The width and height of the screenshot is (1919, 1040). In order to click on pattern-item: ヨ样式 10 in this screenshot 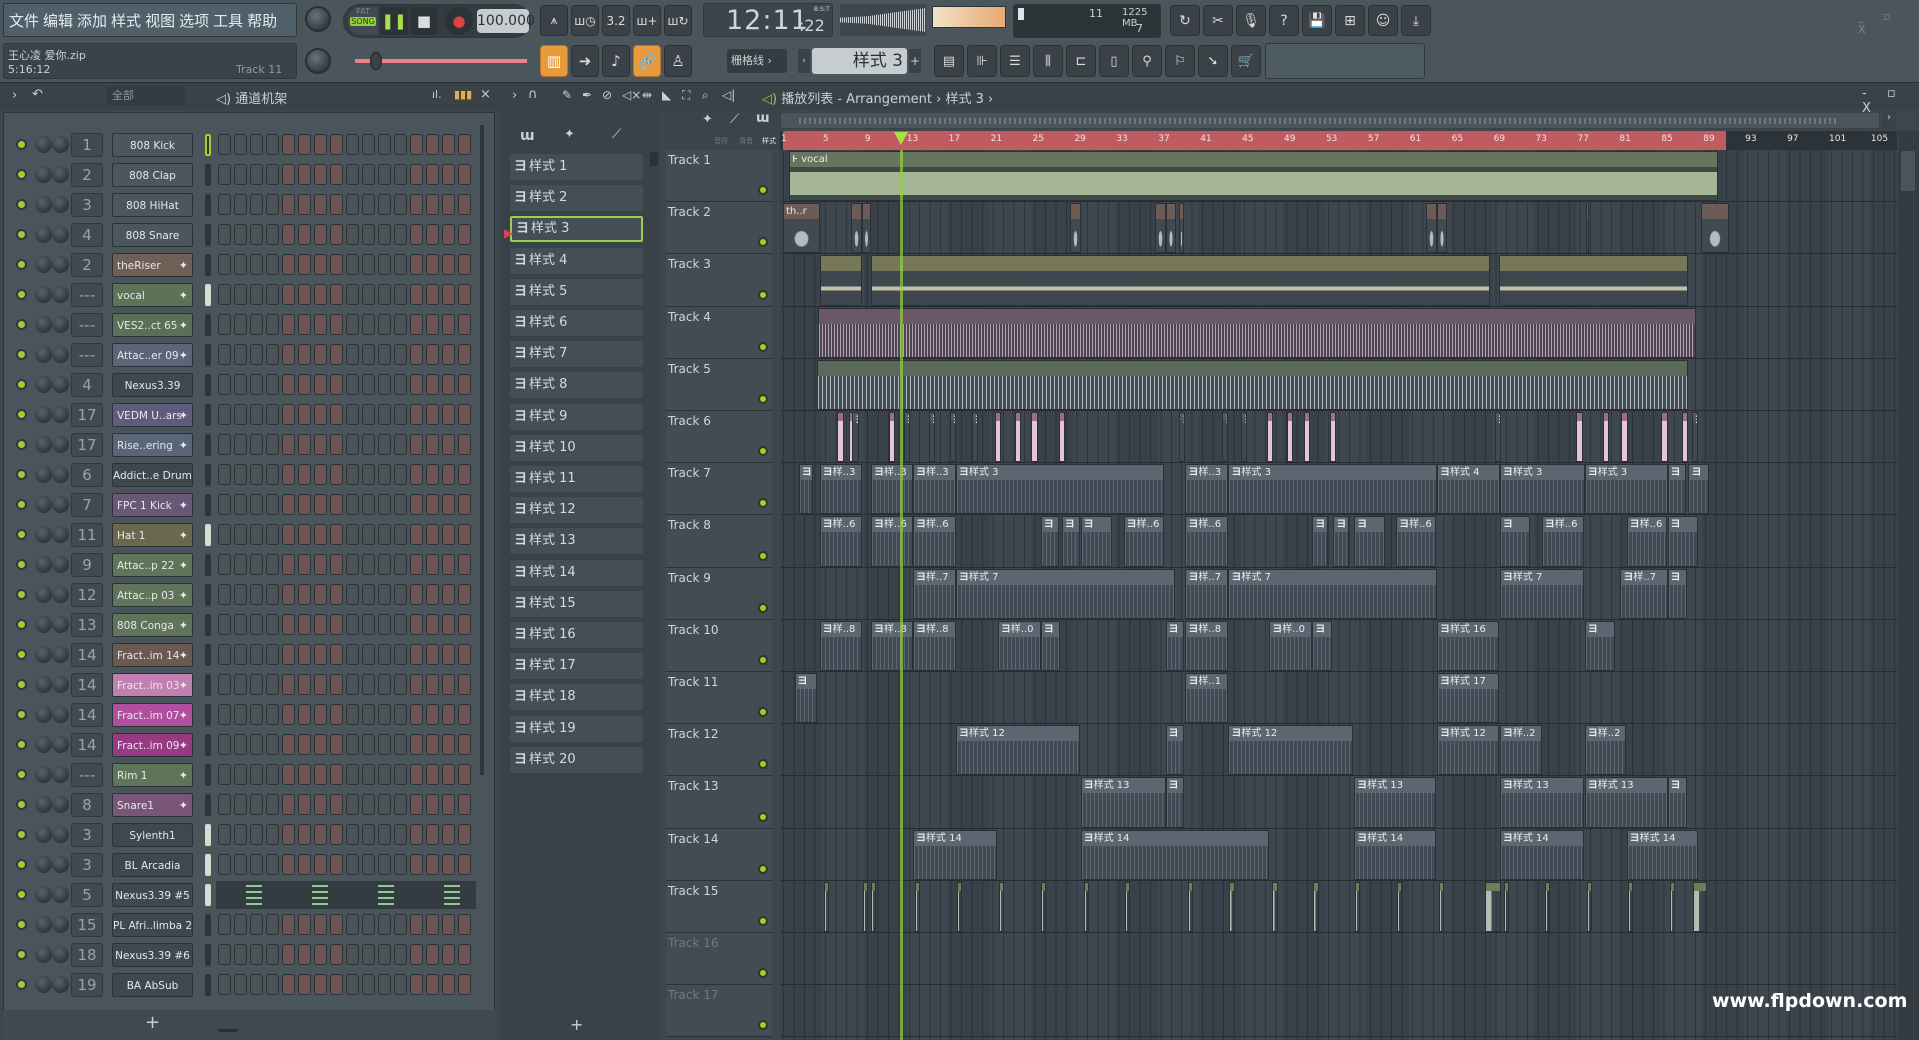, I will do `click(576, 447)`.